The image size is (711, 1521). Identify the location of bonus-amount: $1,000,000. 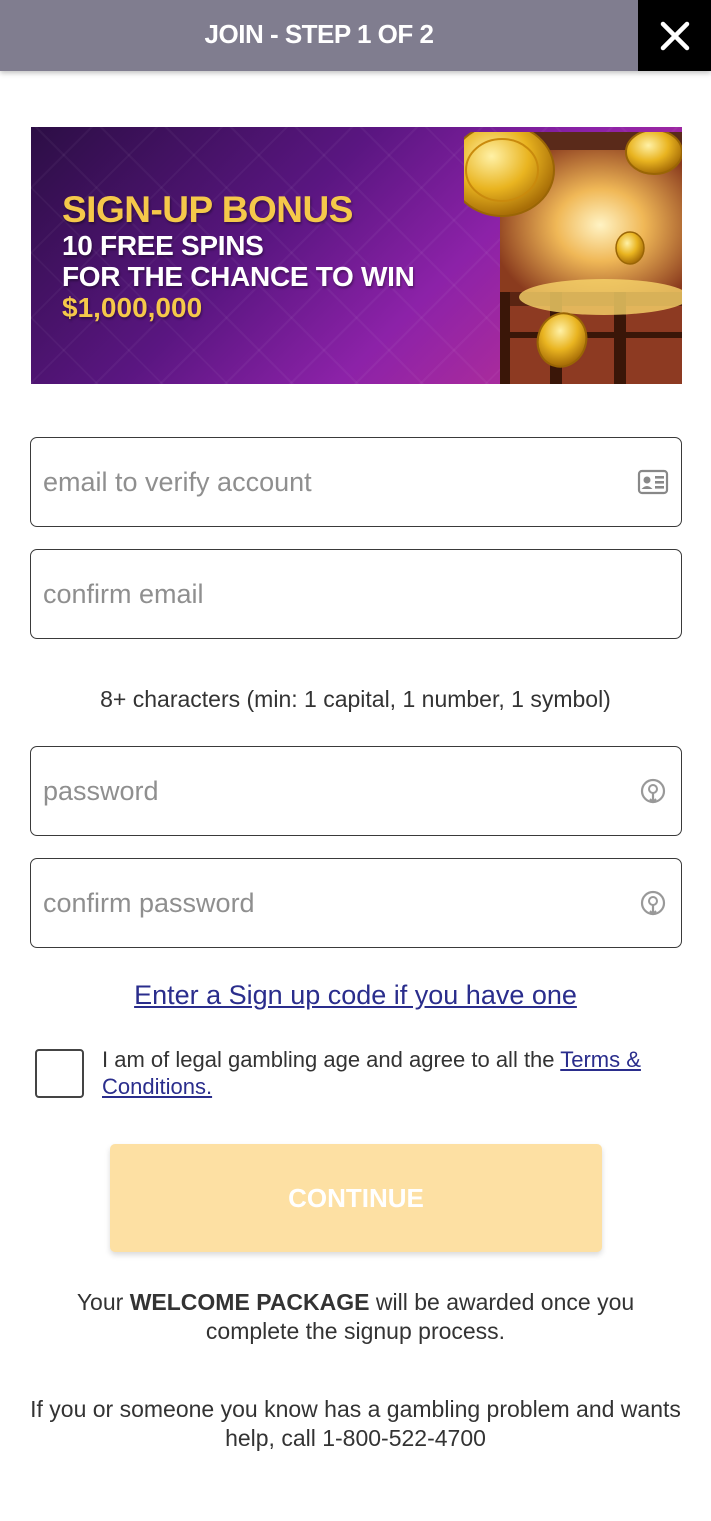
(132, 307).